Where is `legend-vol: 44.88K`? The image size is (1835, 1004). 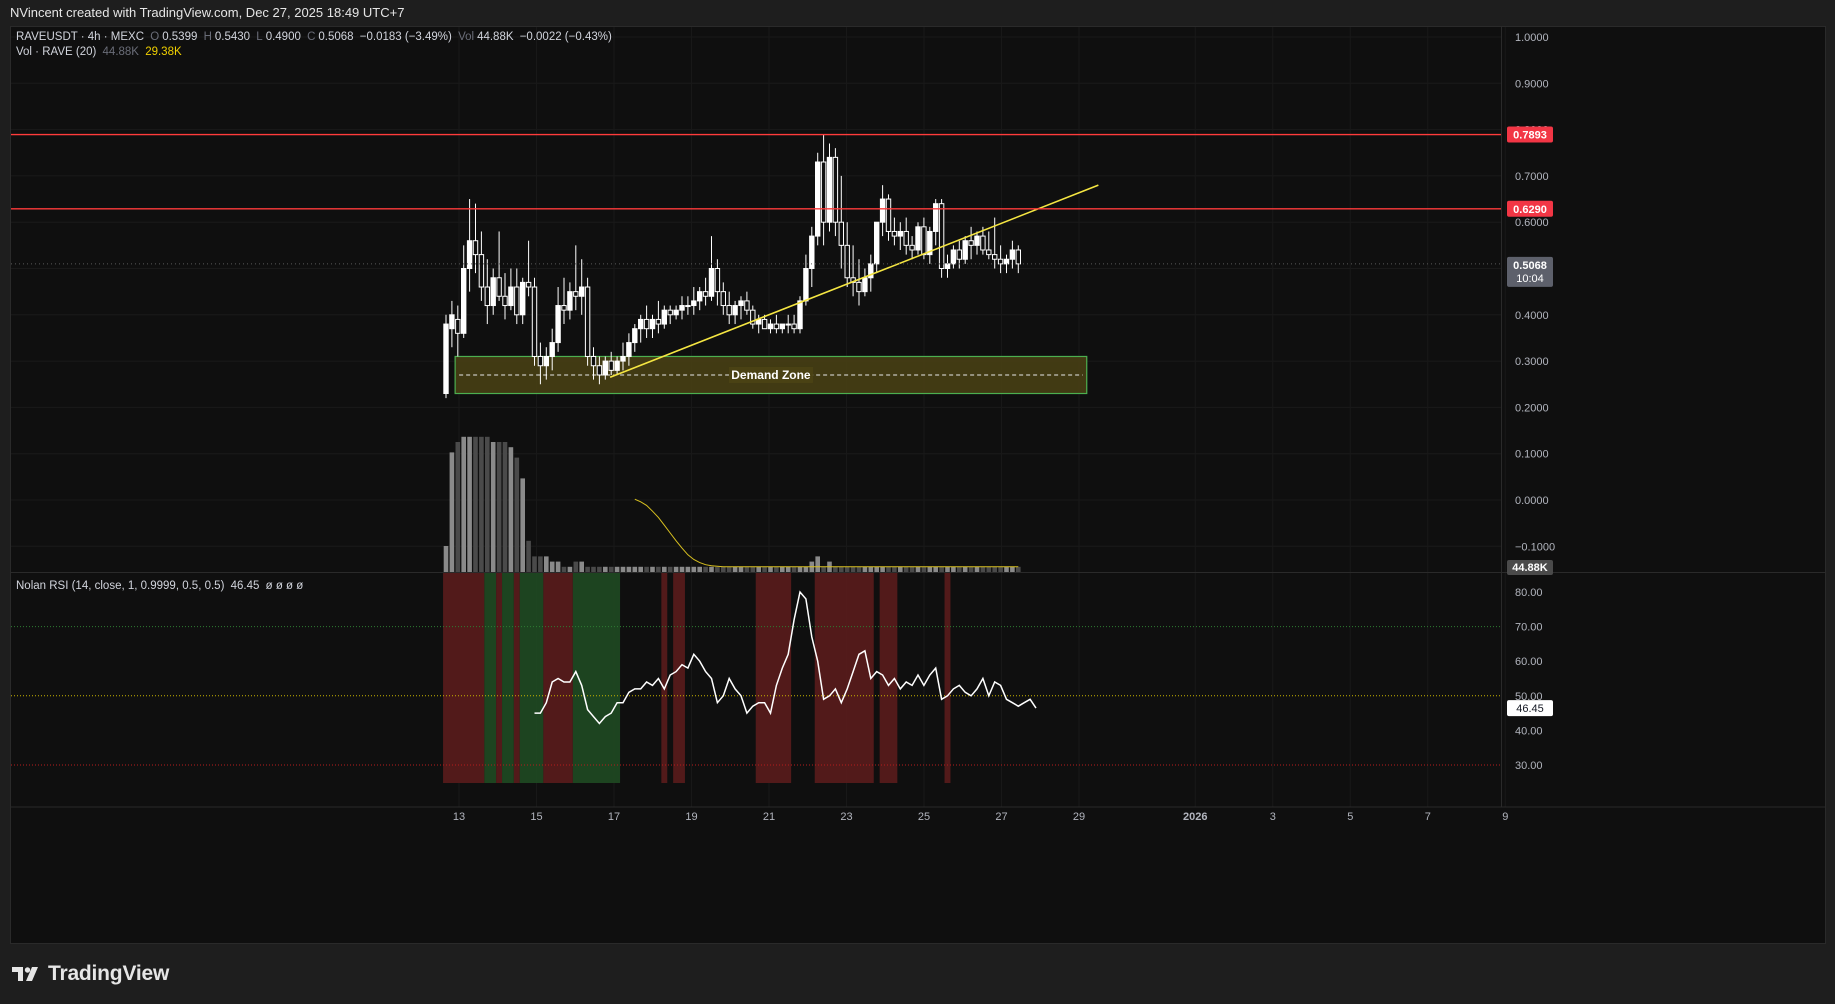
legend-vol: 44.88K is located at coordinates (495, 37).